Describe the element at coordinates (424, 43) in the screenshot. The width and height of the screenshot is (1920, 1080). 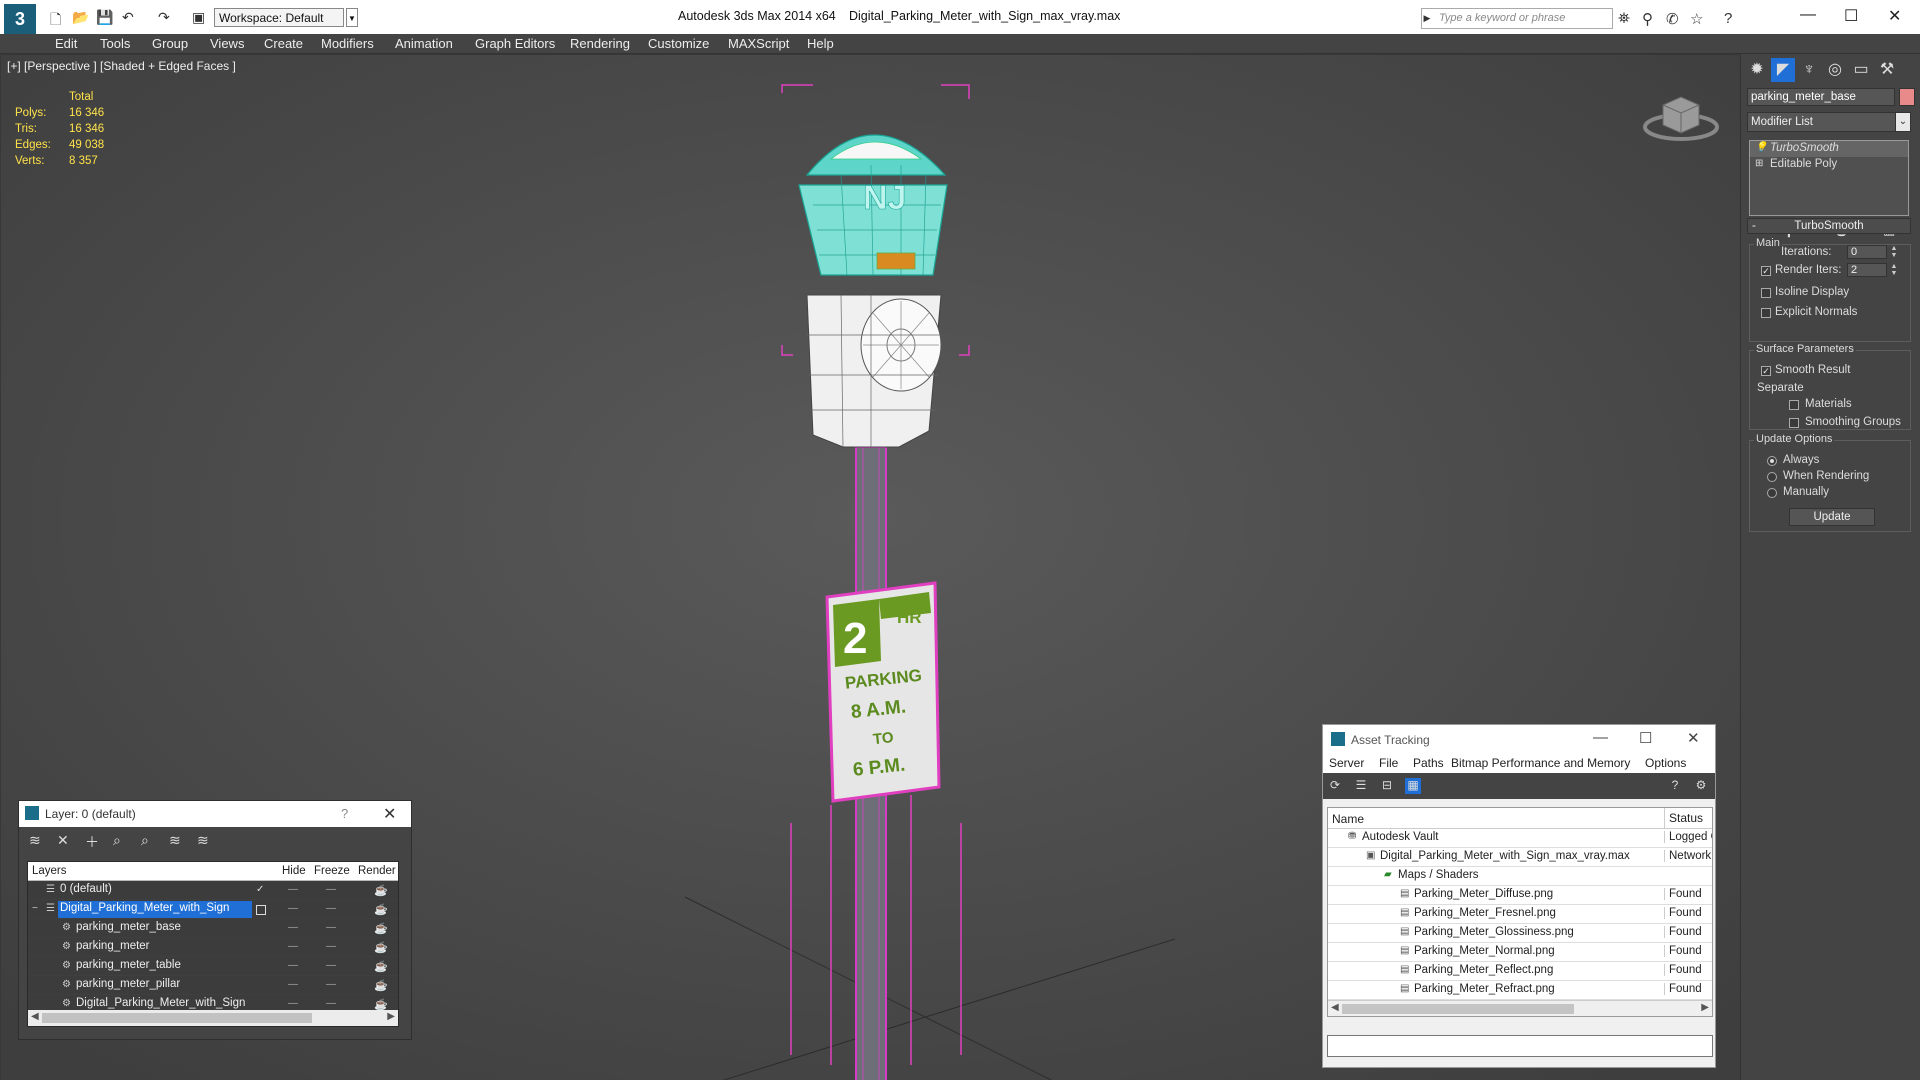
I see `menu-animation: Animation` at that location.